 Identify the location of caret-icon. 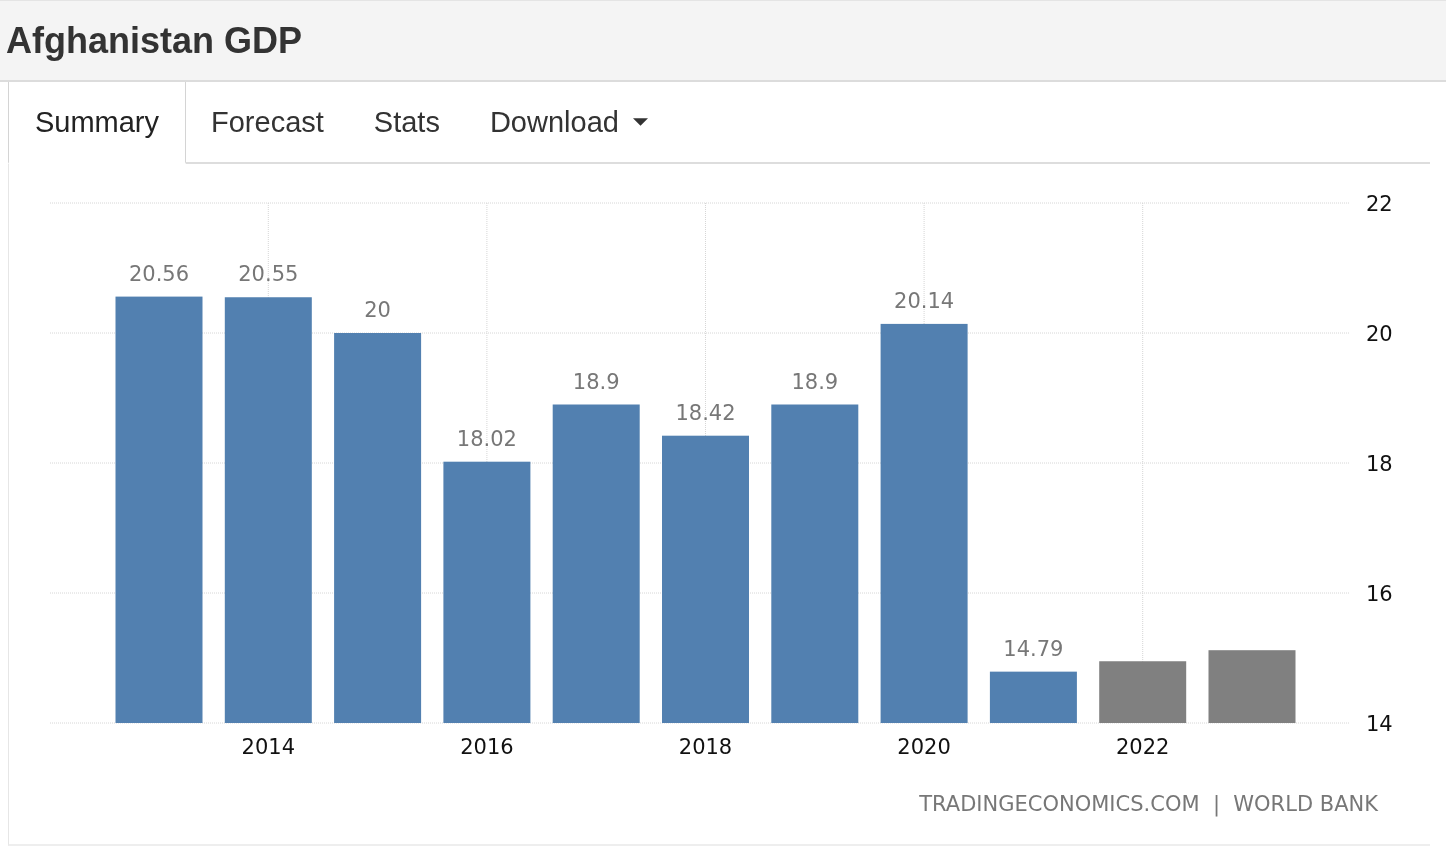
(640, 122).